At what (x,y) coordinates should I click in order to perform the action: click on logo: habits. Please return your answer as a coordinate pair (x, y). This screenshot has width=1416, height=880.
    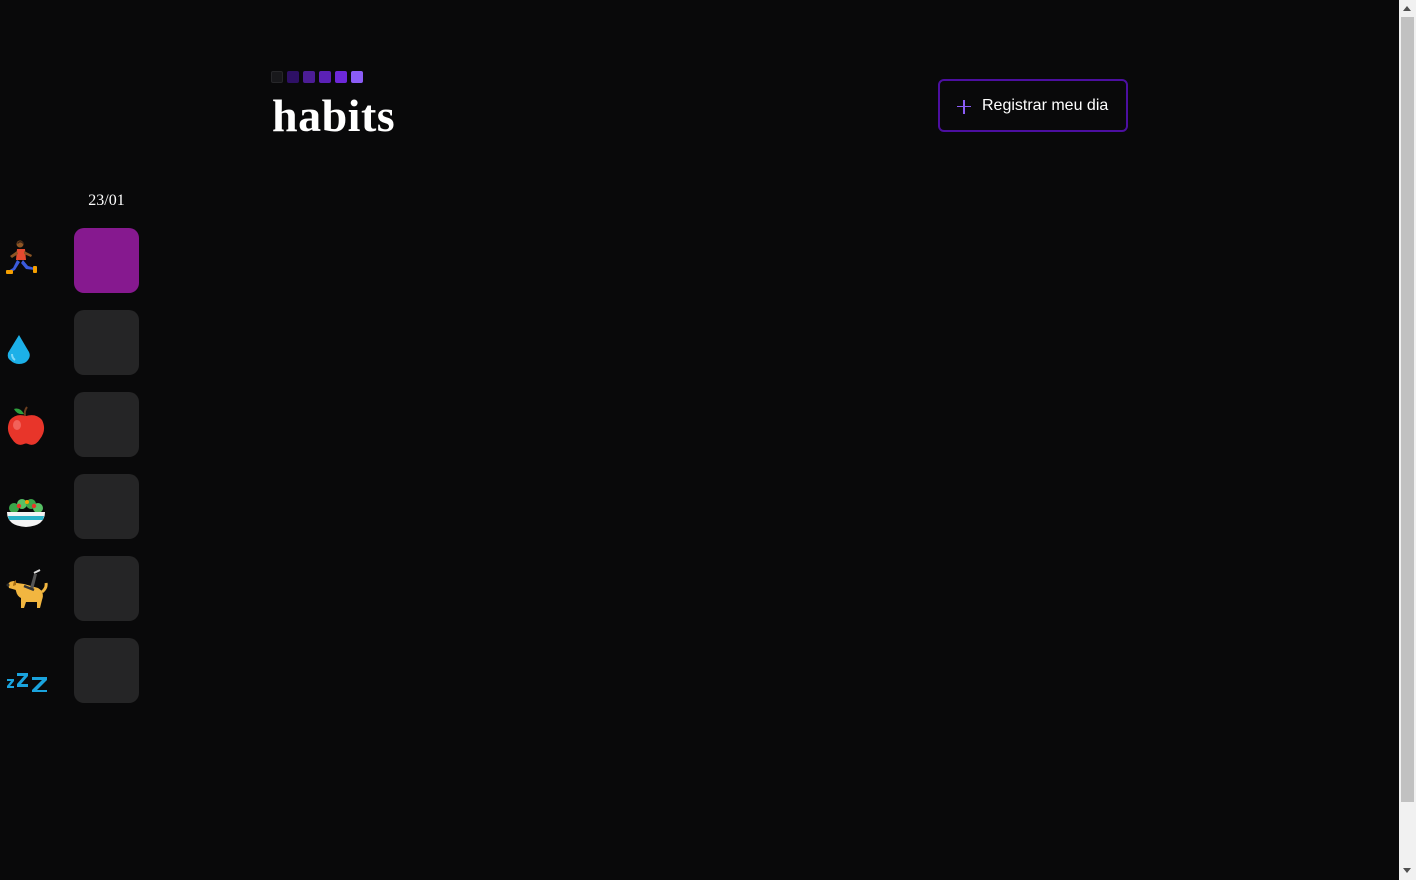
    Looking at the image, I should click on (333, 106).